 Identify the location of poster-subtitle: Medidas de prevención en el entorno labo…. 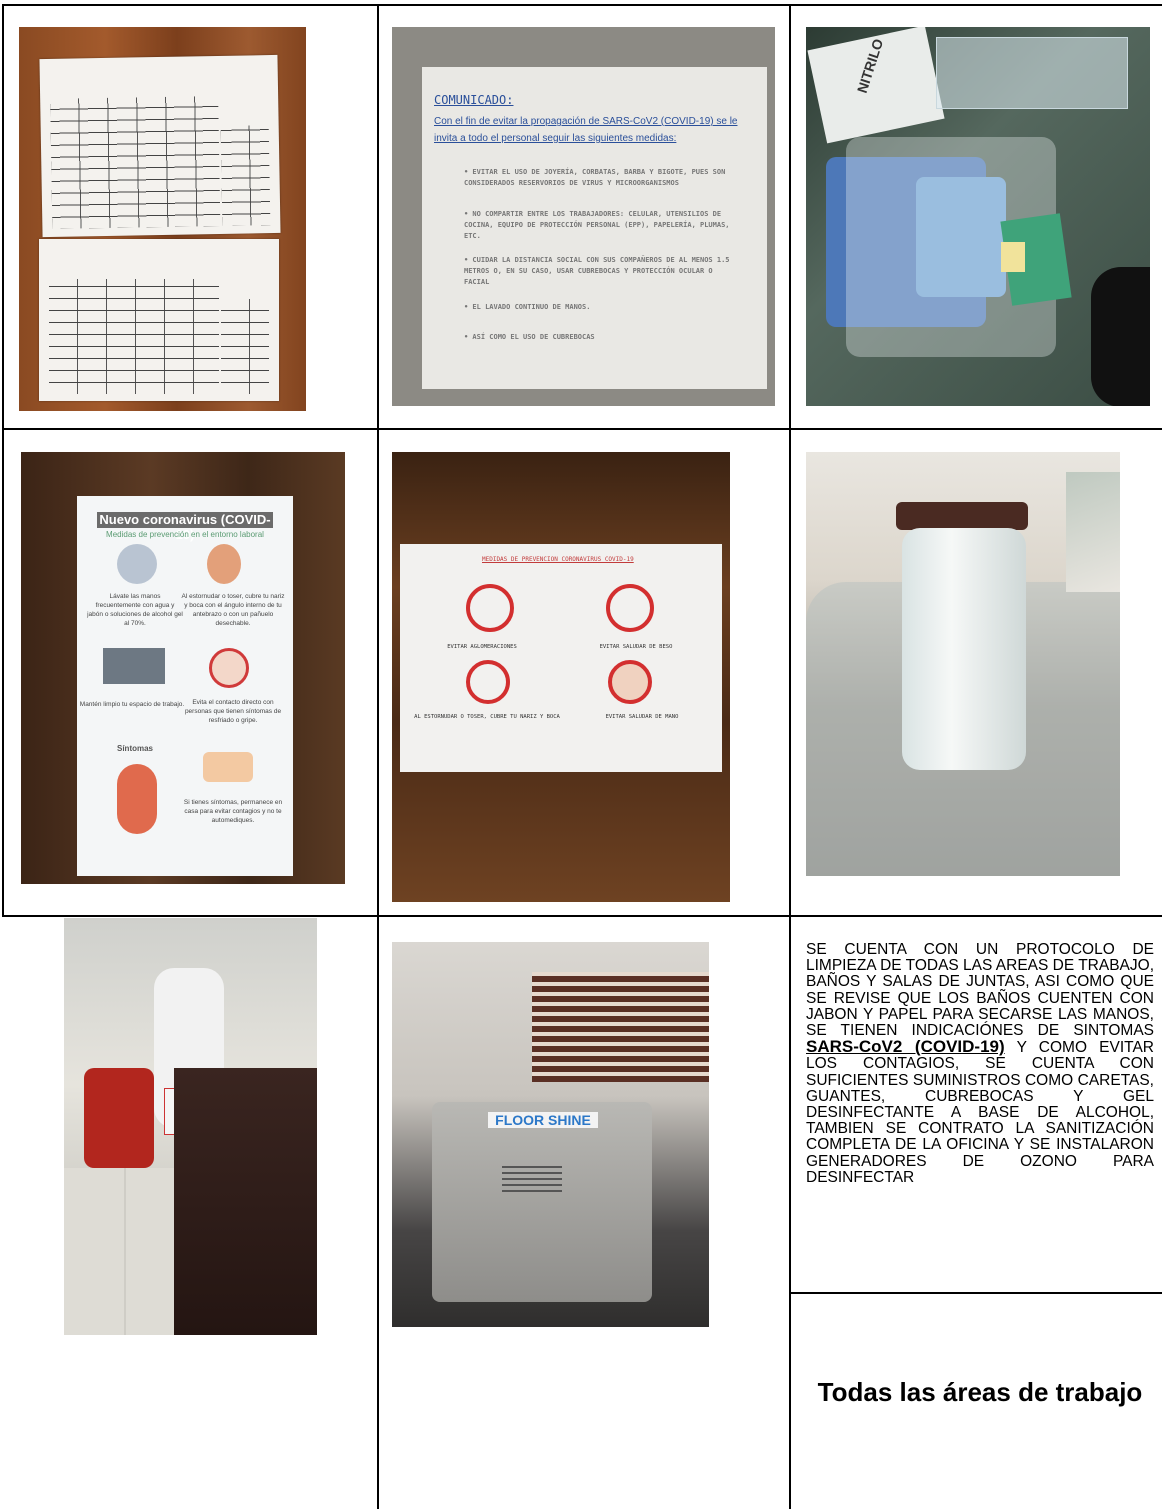
(185, 534).